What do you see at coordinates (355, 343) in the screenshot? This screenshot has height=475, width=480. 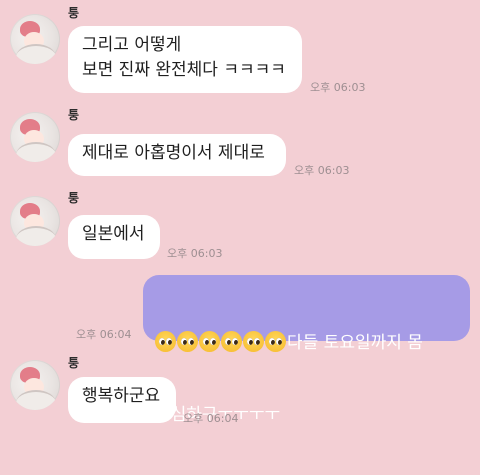 I see `message-text: 다들 토요일까지 몸` at bounding box center [355, 343].